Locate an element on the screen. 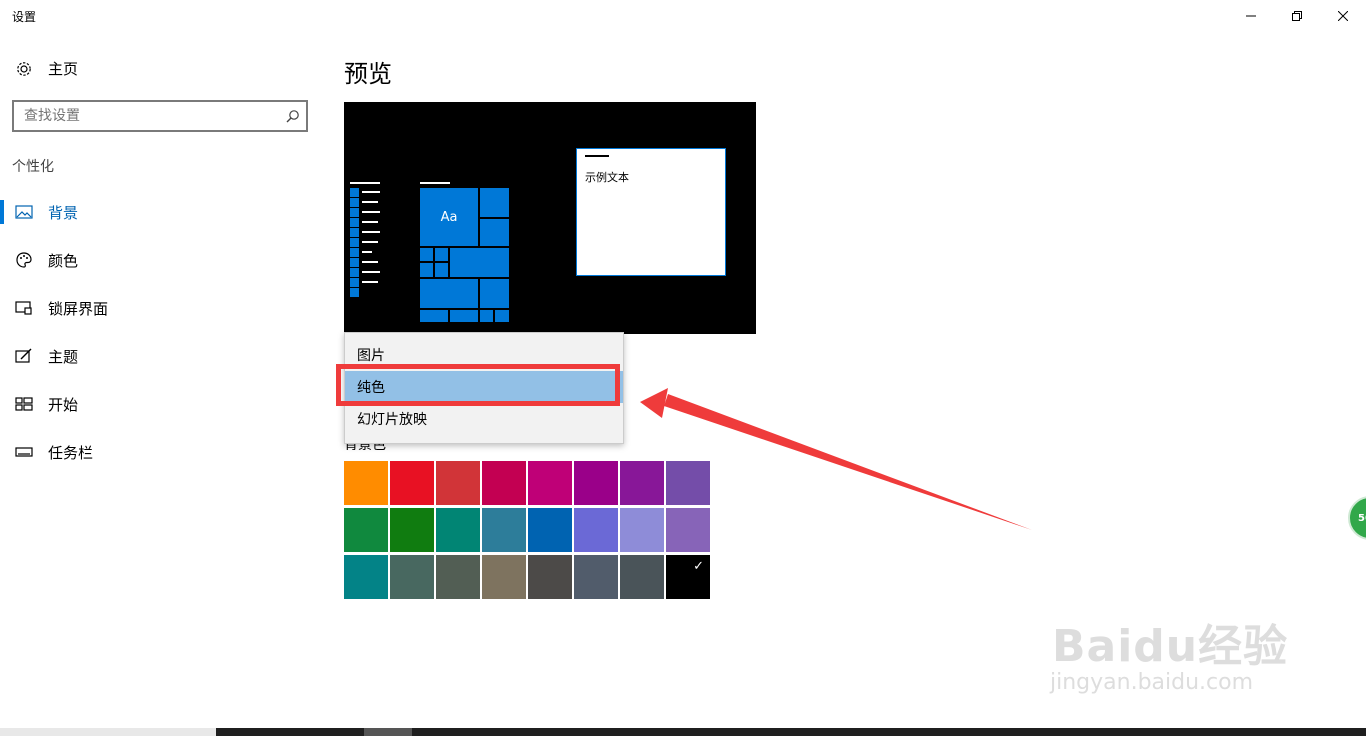  desktop-preview: Aa 示例文本 is located at coordinates (550, 218).